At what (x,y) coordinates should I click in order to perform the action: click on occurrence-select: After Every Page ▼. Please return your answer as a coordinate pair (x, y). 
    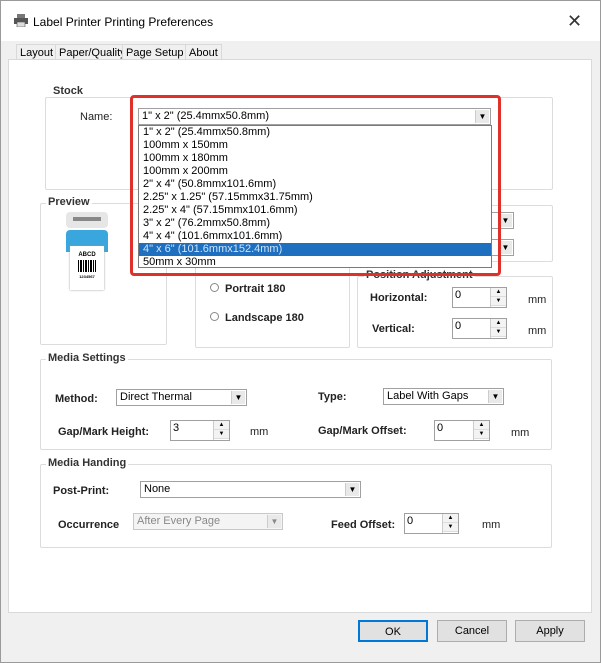
    Looking at the image, I should click on (208, 521).